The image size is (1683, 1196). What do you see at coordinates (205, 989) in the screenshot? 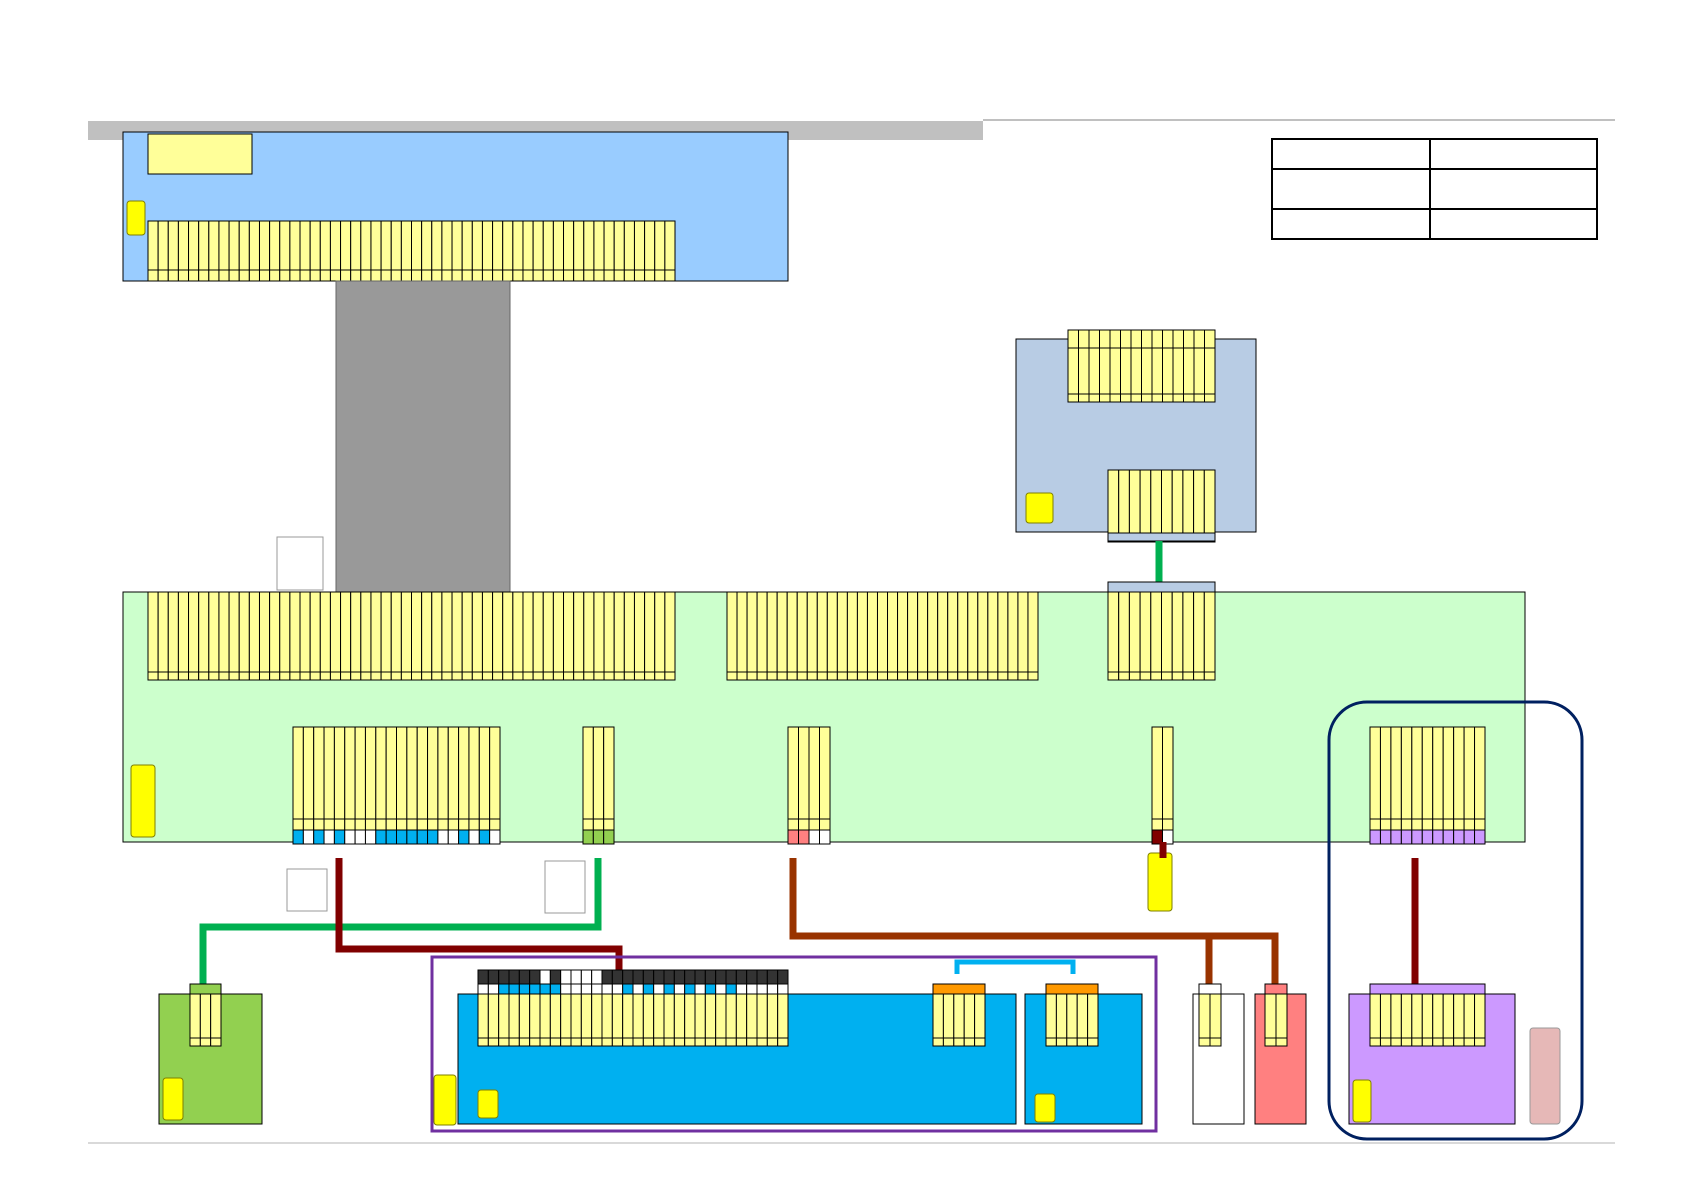
I see `green-board-cn-terminals` at bounding box center [205, 989].